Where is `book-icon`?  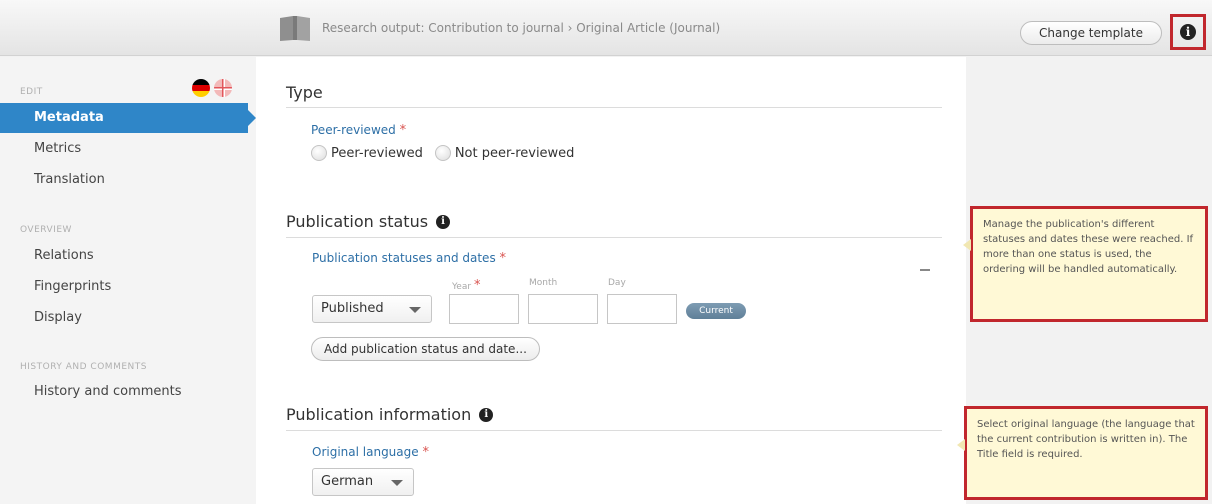 book-icon is located at coordinates (295, 28).